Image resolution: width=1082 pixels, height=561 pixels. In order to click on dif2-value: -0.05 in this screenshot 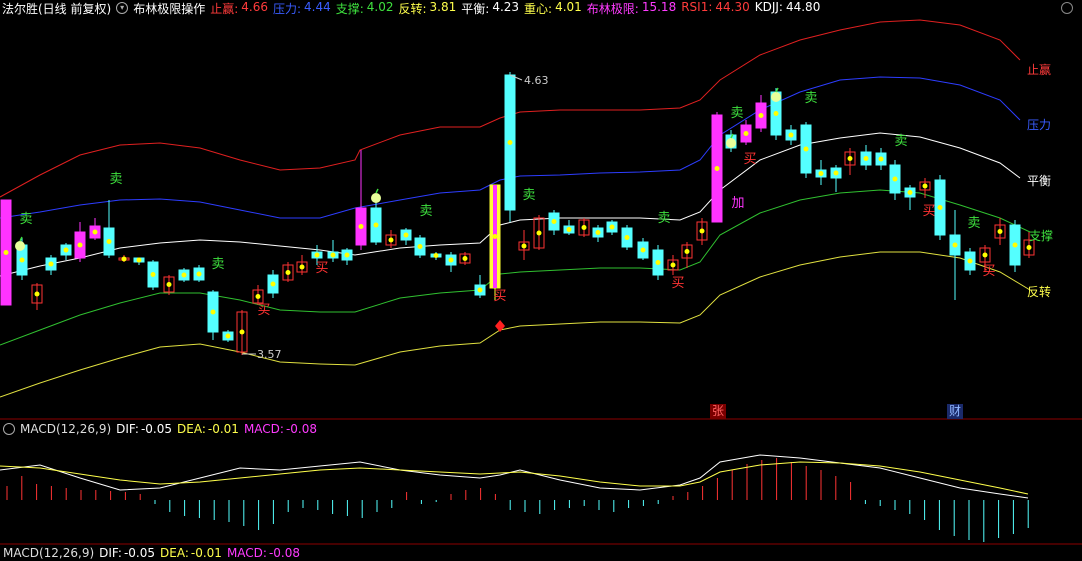, I will do `click(139, 553)`.